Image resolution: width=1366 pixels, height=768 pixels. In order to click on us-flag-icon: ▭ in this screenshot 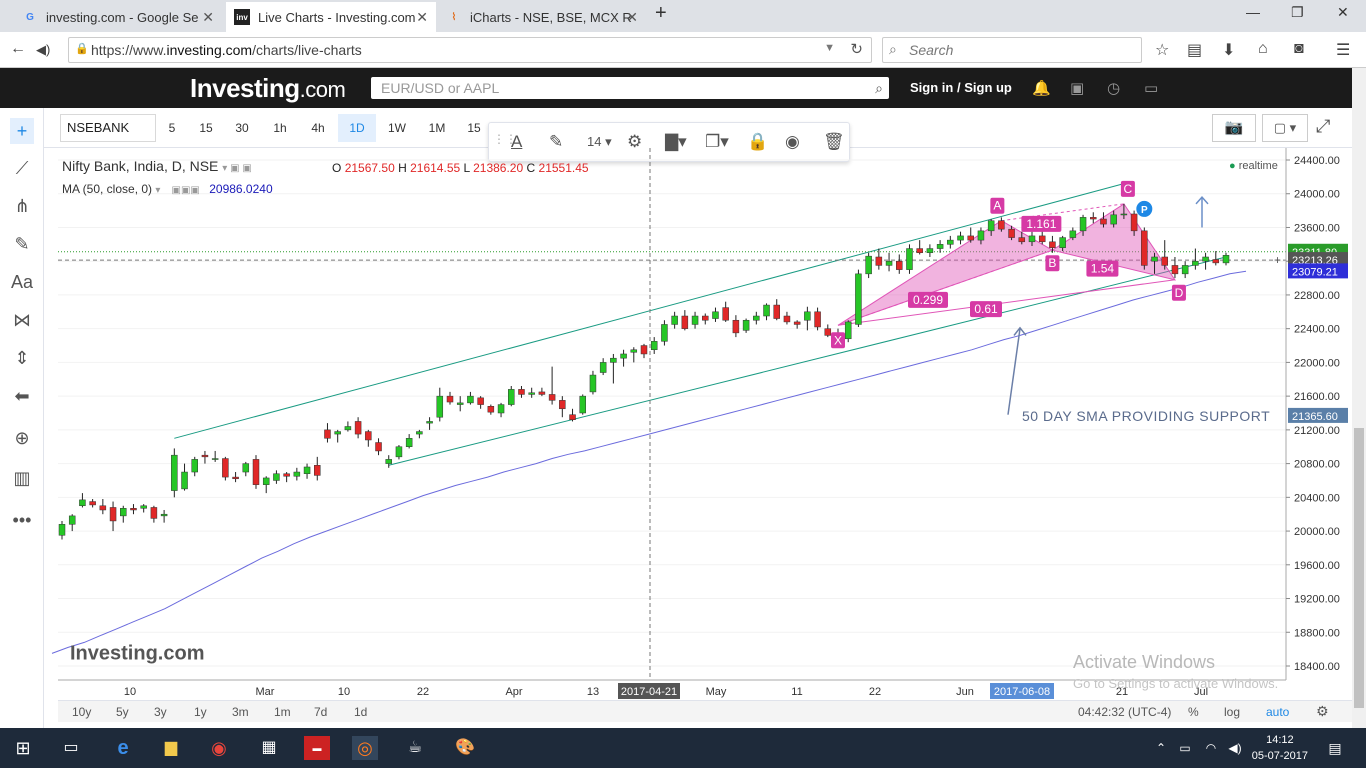, I will do `click(1151, 88)`.